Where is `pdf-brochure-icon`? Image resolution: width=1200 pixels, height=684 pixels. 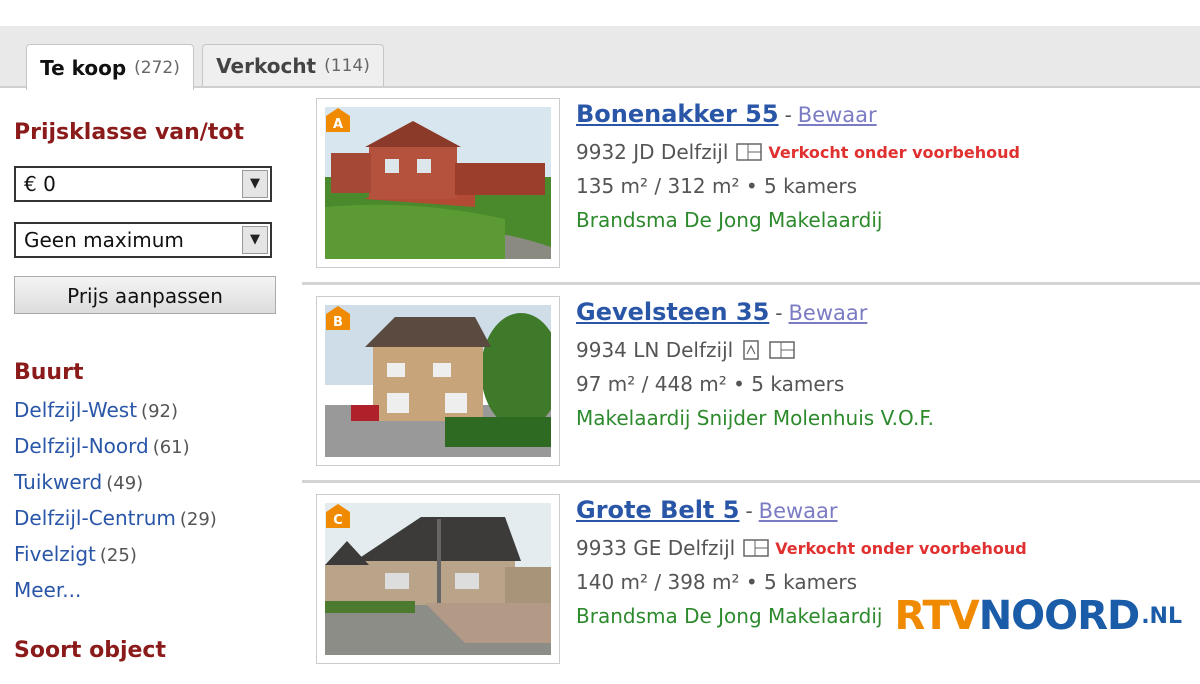
pdf-brochure-icon is located at coordinates (751, 350).